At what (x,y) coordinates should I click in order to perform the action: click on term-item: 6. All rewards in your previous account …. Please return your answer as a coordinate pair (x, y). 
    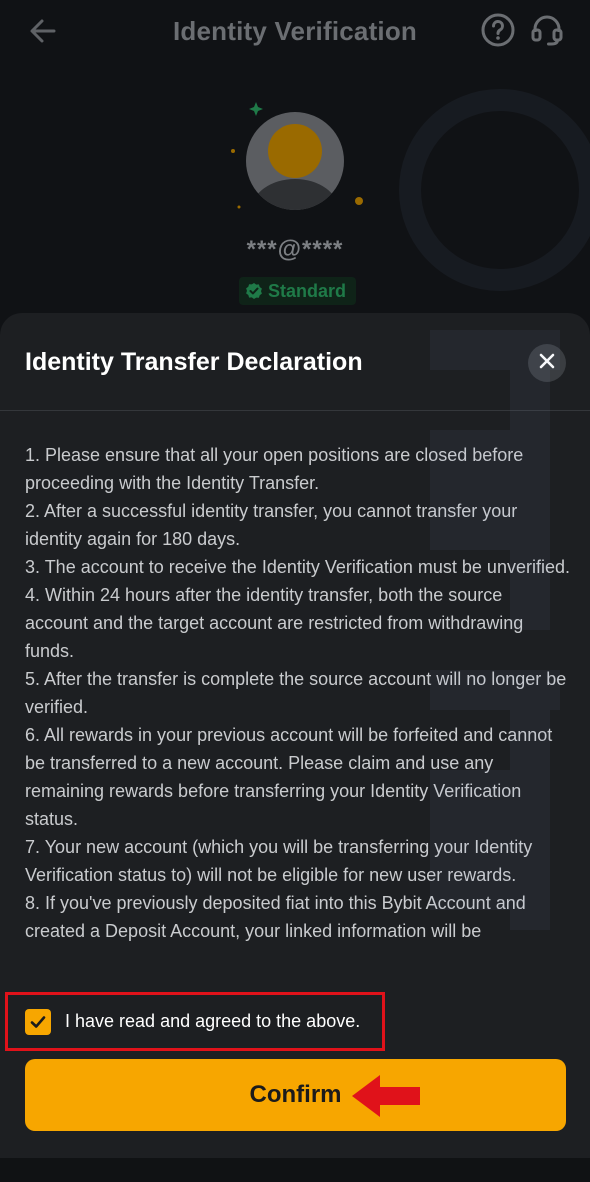
    Looking at the image, I should click on (289, 777).